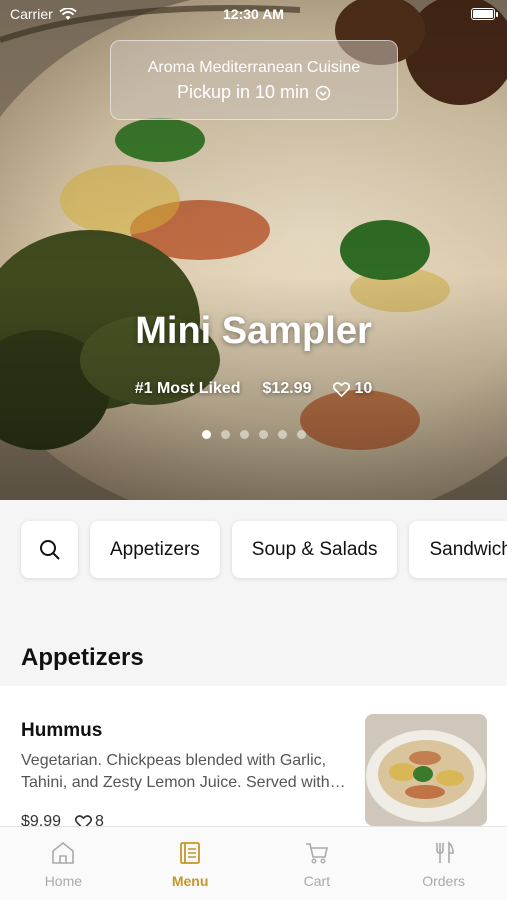  Describe the element at coordinates (190, 881) in the screenshot. I see `tab-menu-label: Menu` at that location.